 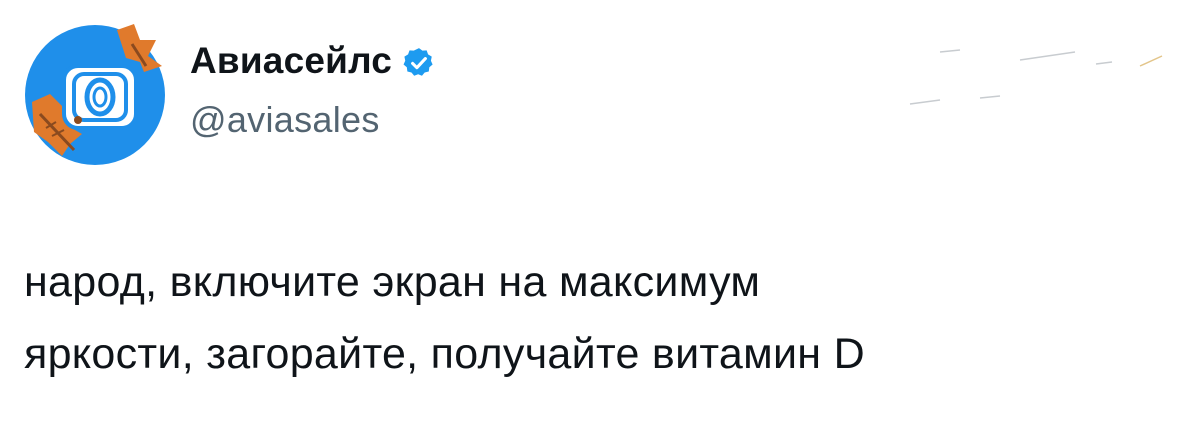 I want to click on decorative-streaks, so click(x=1036, y=77).